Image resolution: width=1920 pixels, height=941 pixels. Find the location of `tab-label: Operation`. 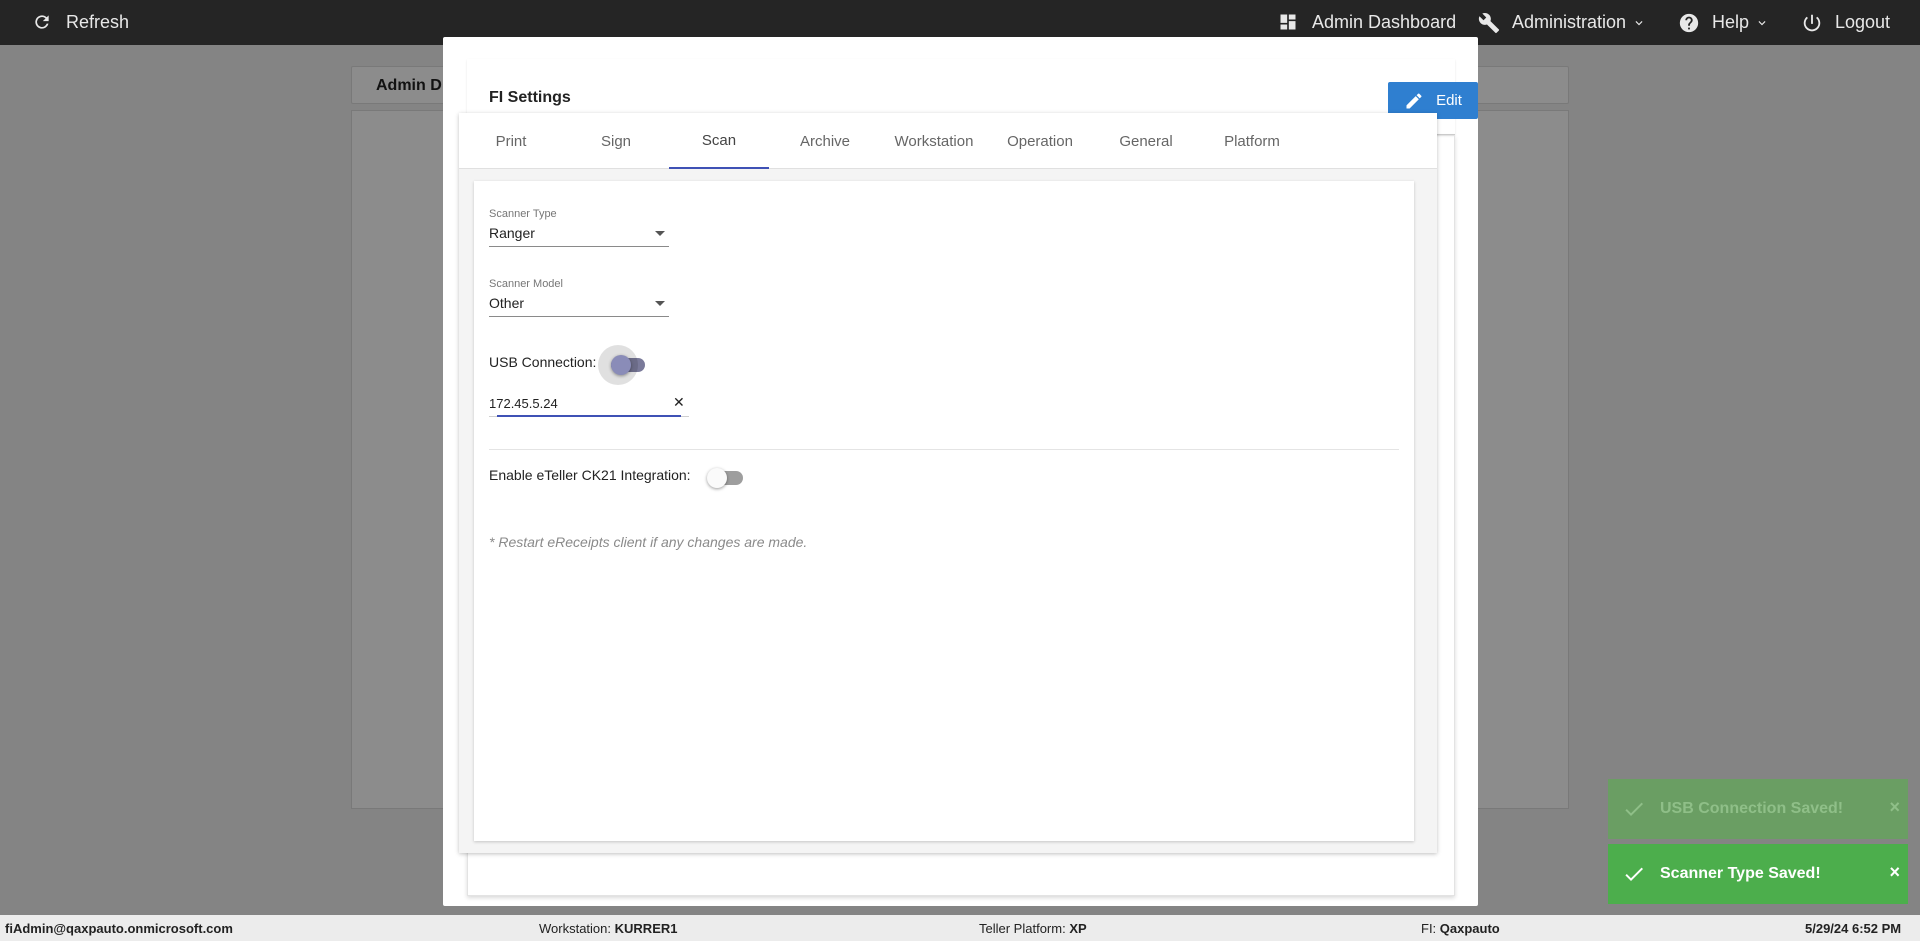

tab-label: Operation is located at coordinates (1040, 141).